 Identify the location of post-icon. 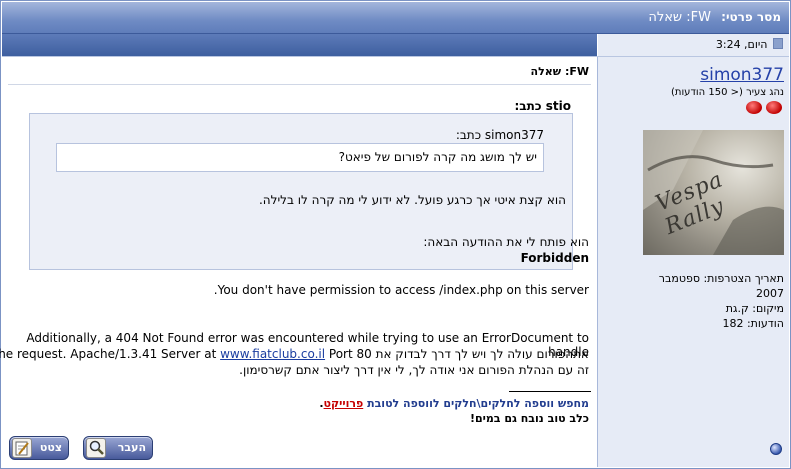
(778, 43).